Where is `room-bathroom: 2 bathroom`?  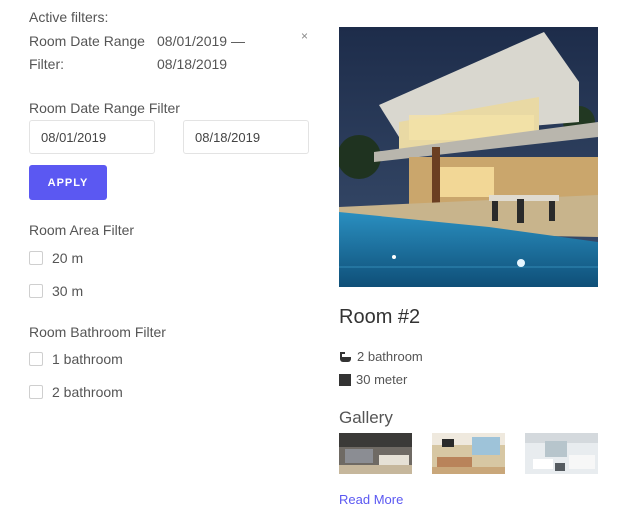 room-bathroom: 2 bathroom is located at coordinates (381, 356).